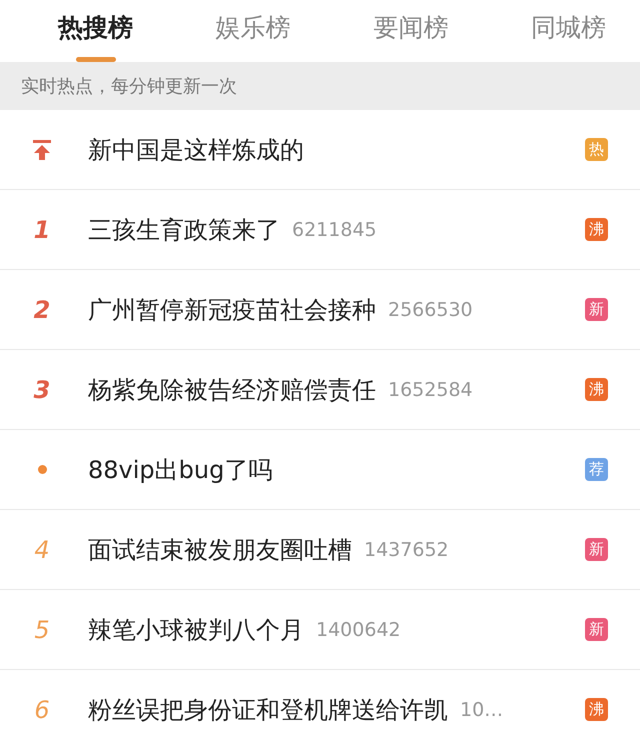 The height and width of the screenshot is (743, 640). Describe the element at coordinates (253, 31) in the screenshot. I see `tab: 娱乐榜` at that location.